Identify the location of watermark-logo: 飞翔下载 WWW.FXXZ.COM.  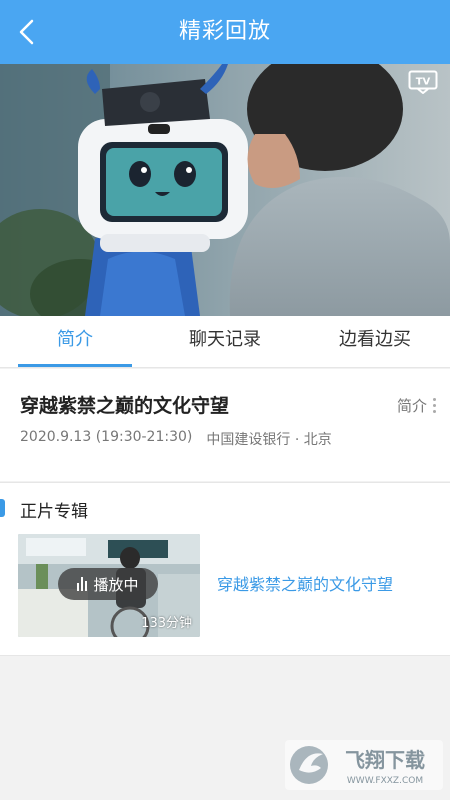
(364, 765).